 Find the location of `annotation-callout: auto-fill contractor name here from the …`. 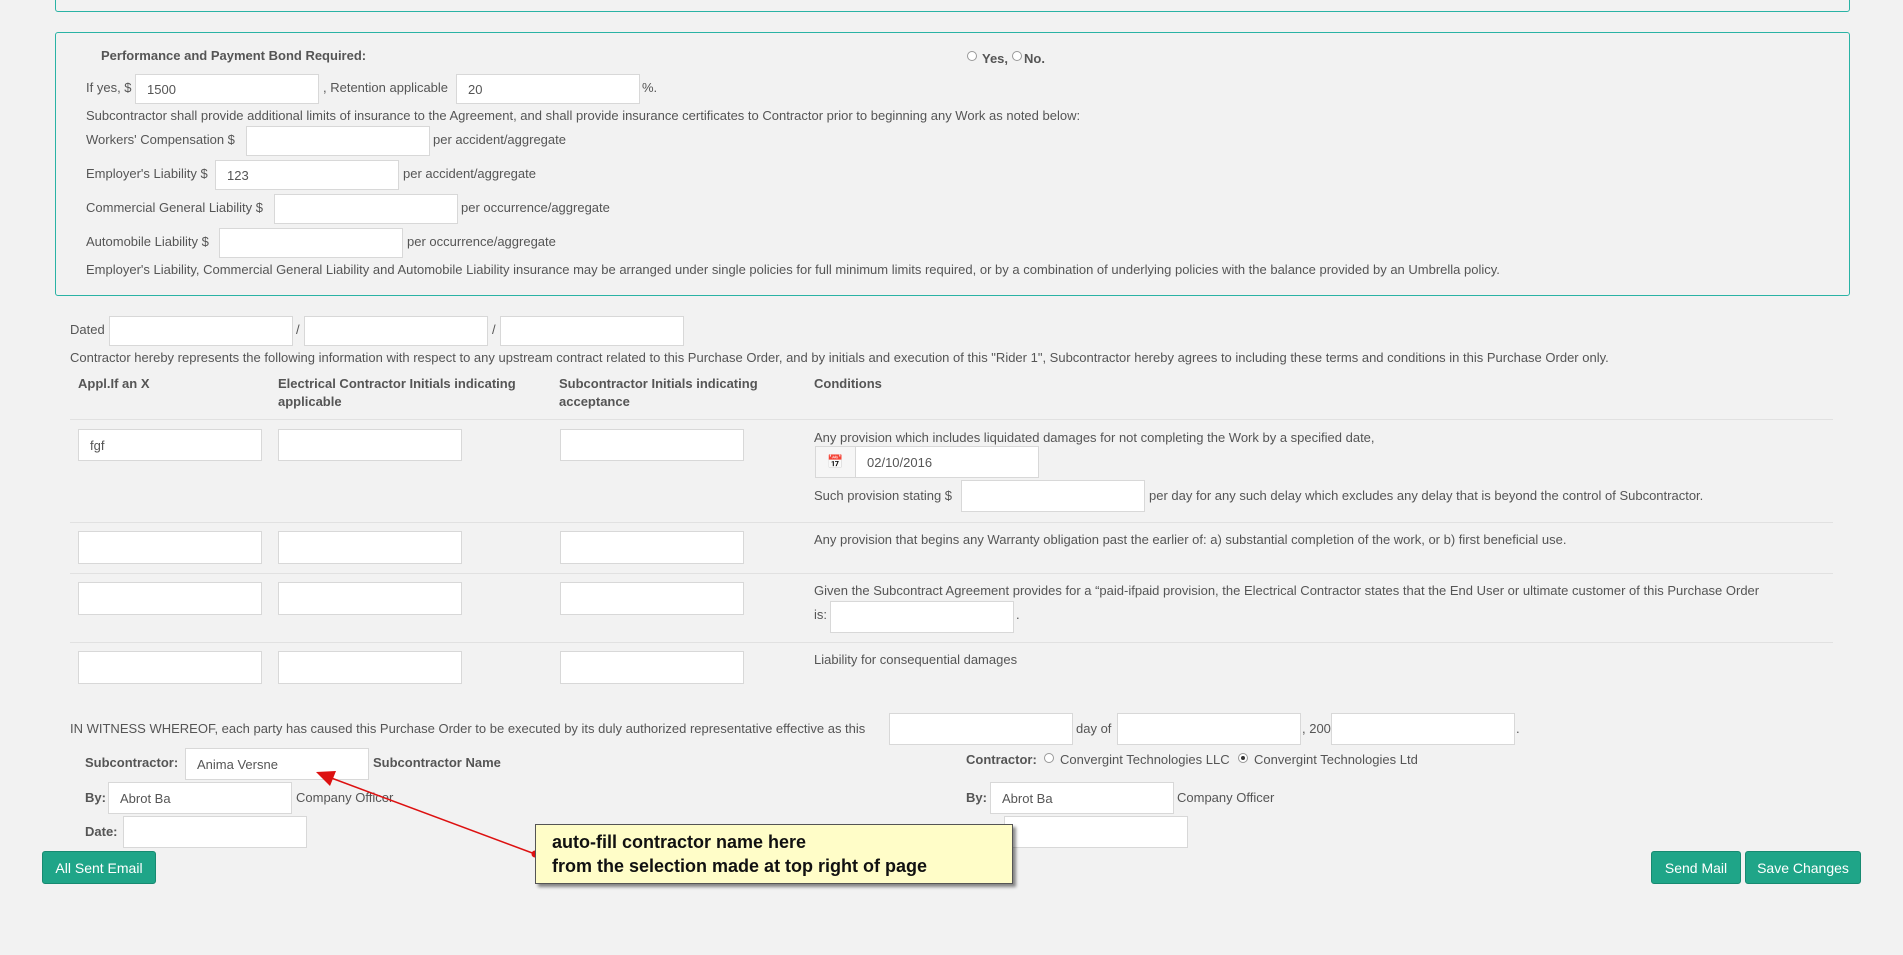

annotation-callout: auto-fill contractor name here from the … is located at coordinates (774, 854).